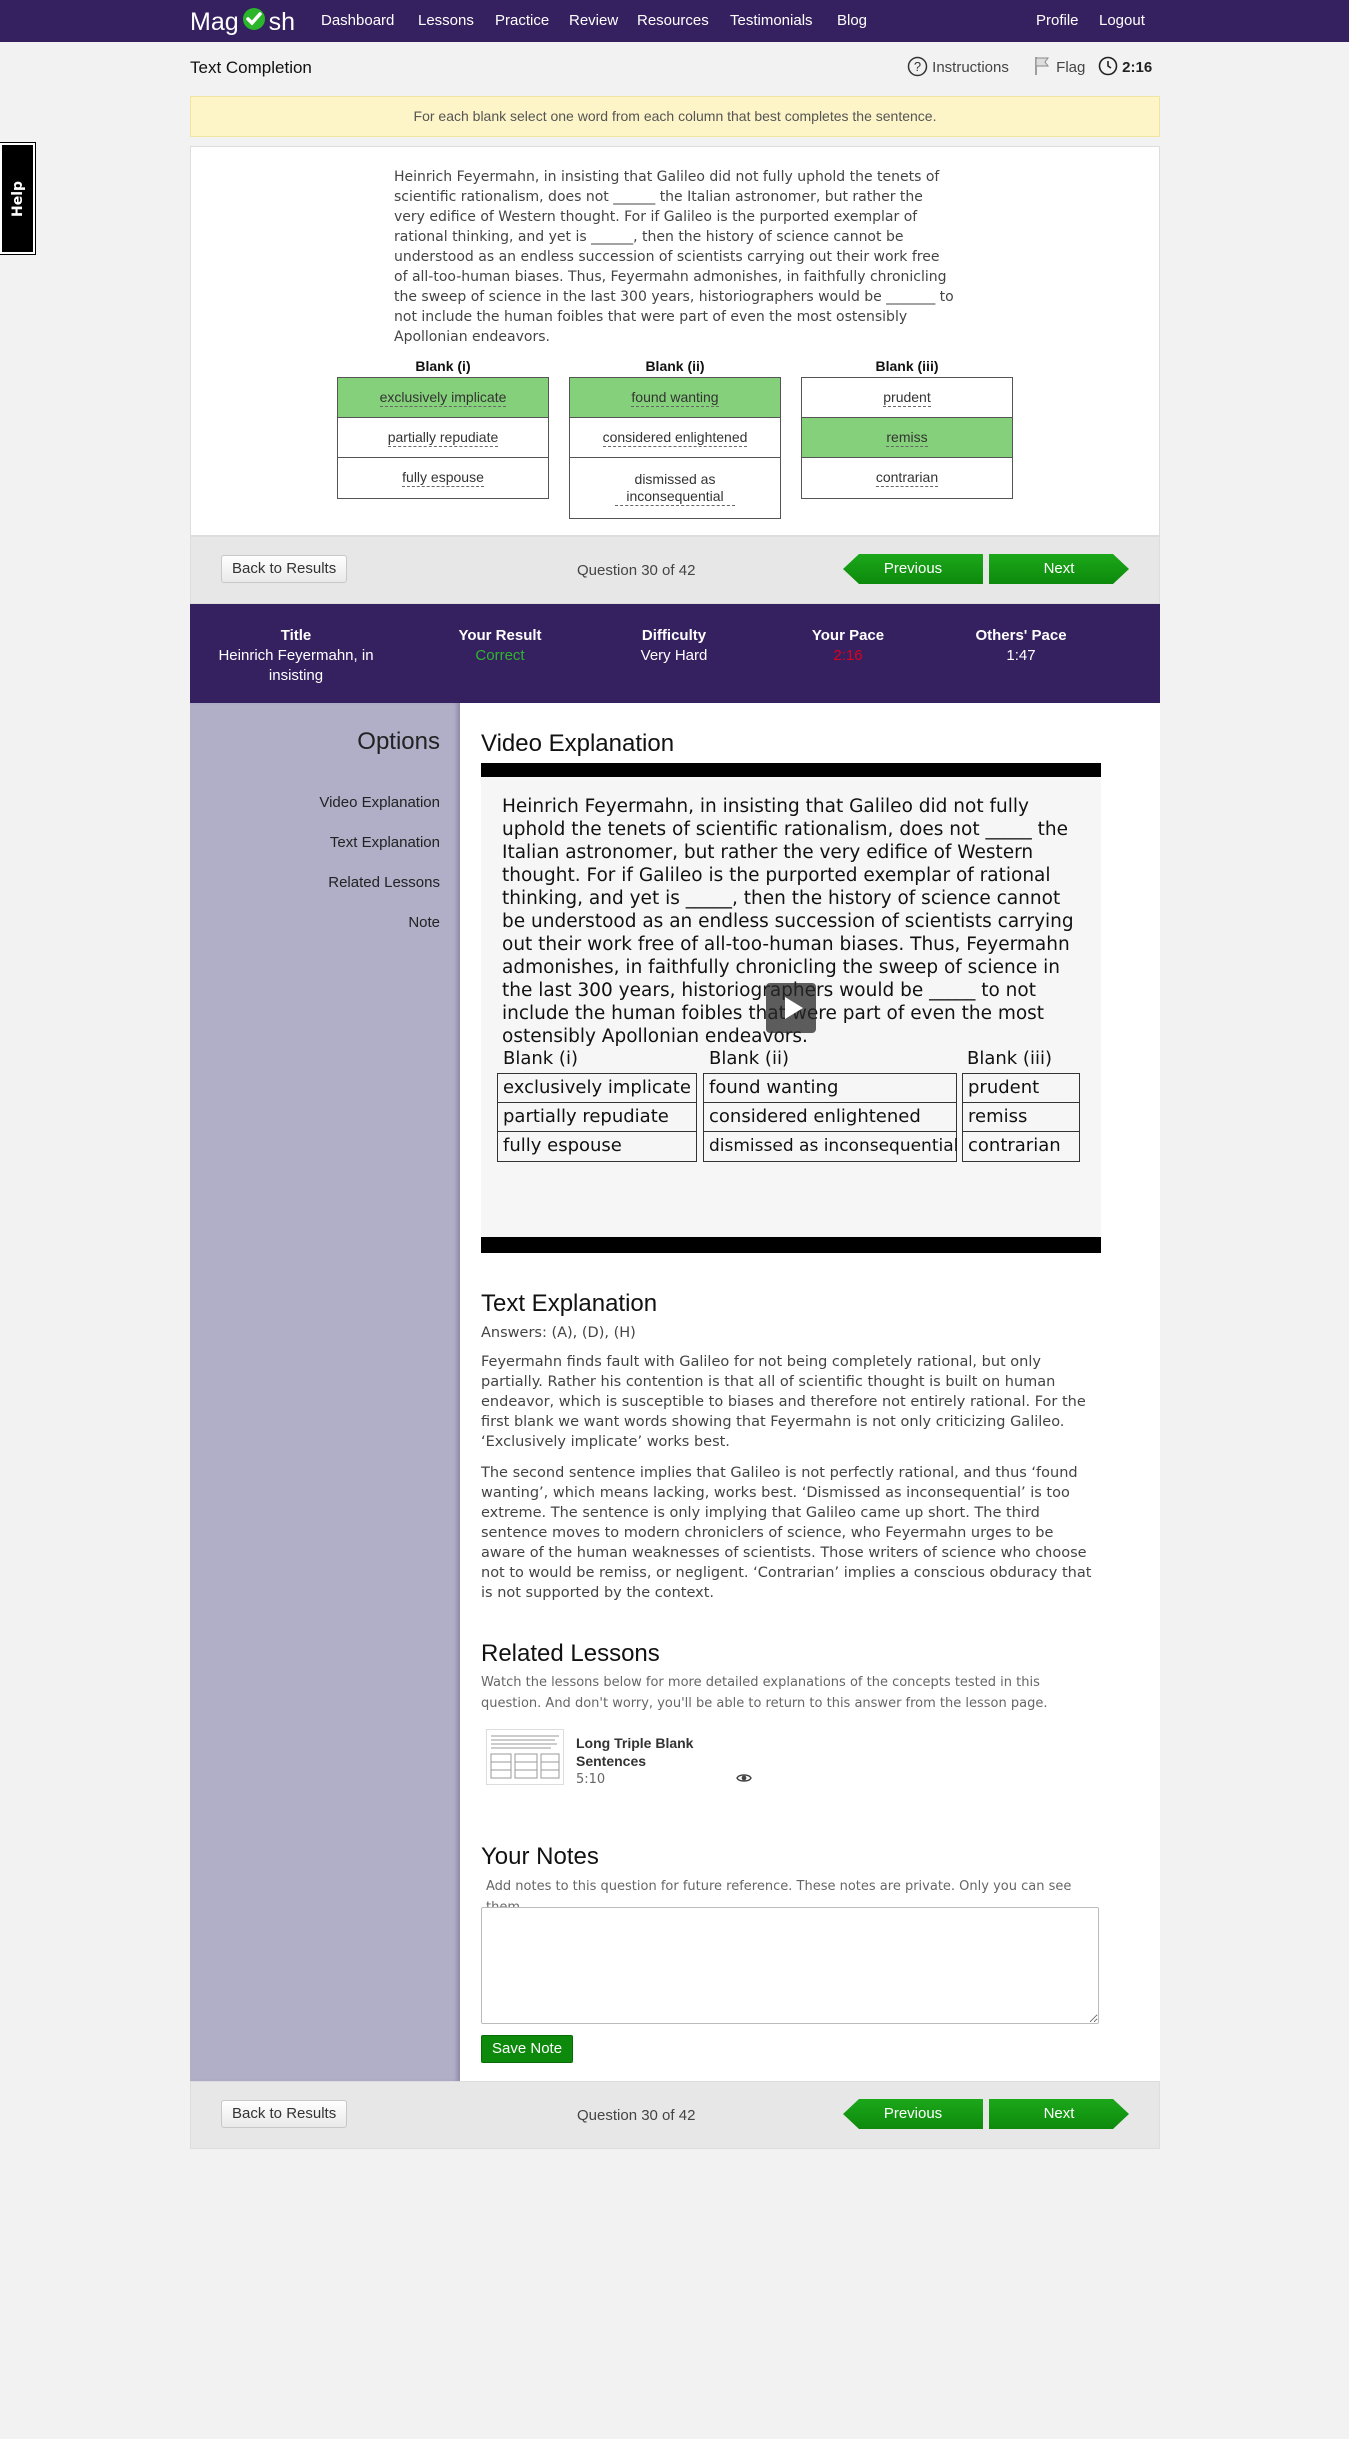 Image resolution: width=1349 pixels, height=2439 pixels. I want to click on nav-dashboard: Dashboard, so click(357, 21).